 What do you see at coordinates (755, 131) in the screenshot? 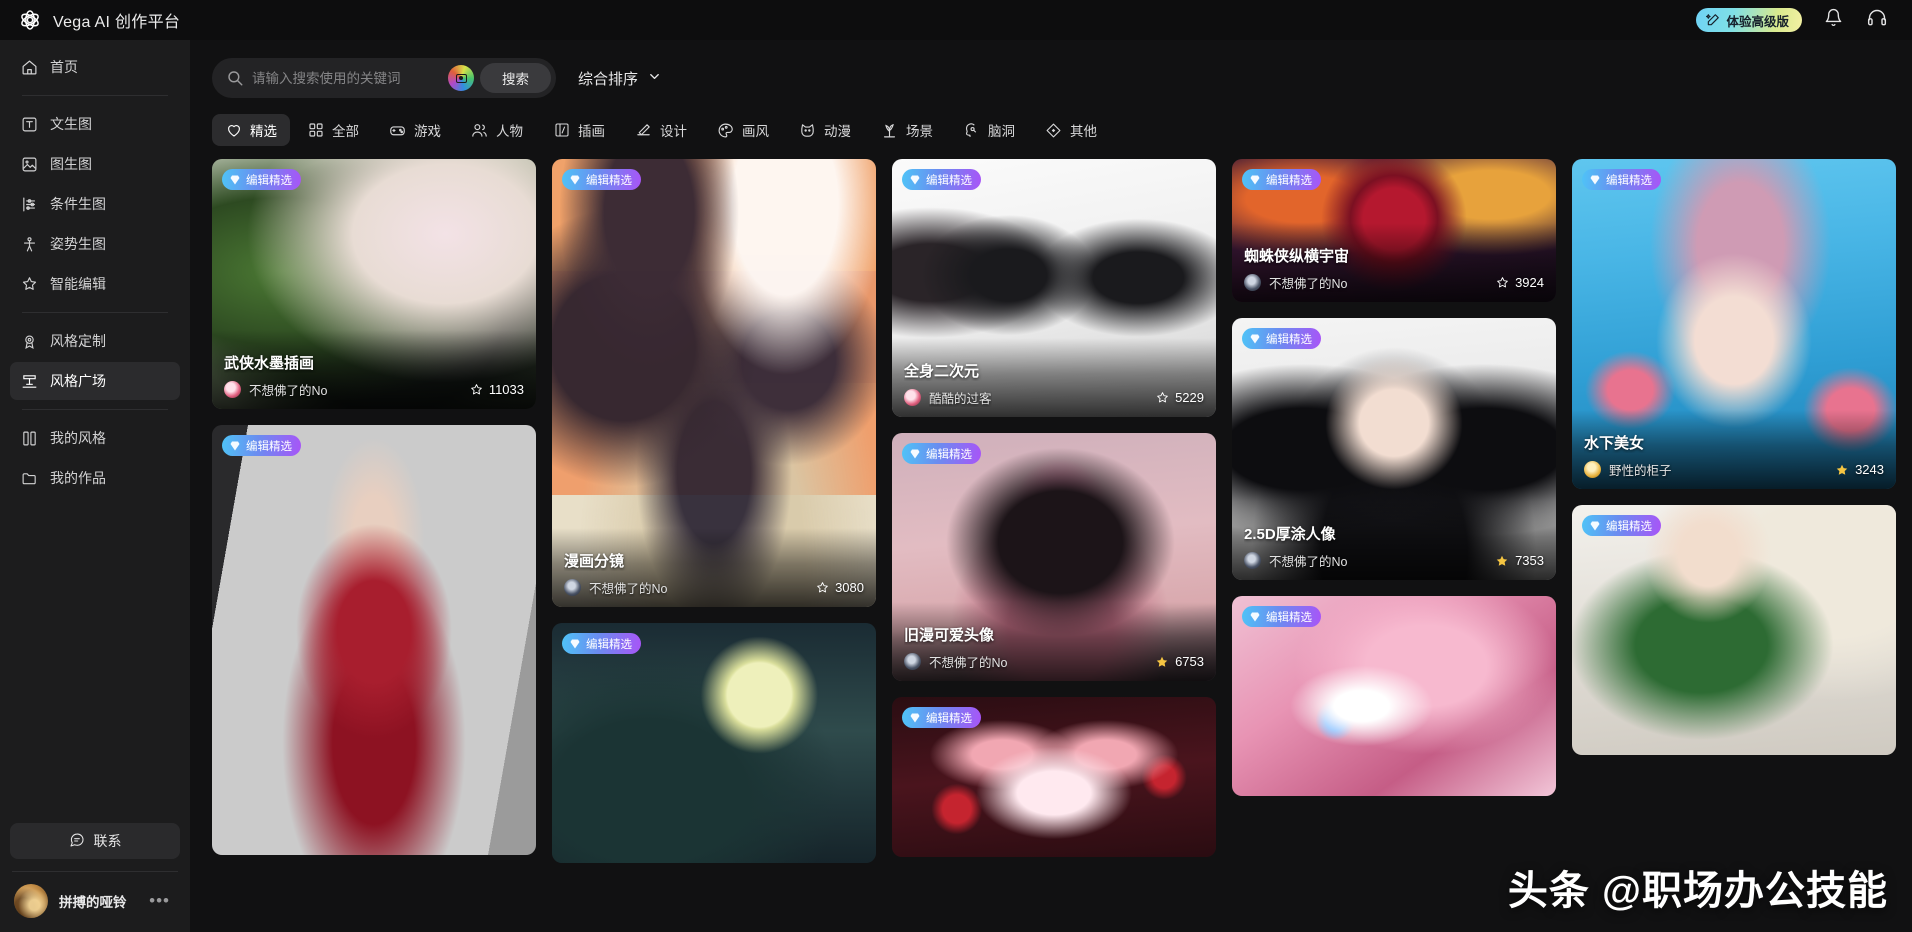
I see `tab-label: 画风` at bounding box center [755, 131].